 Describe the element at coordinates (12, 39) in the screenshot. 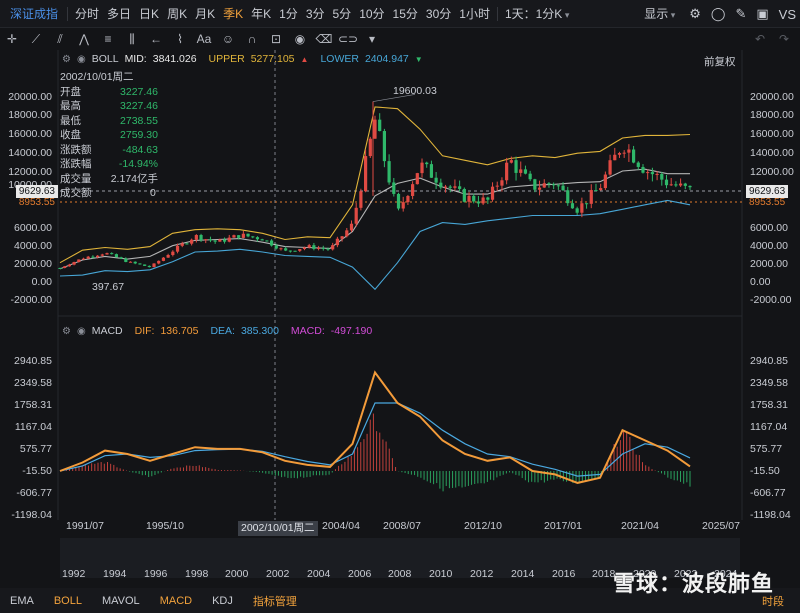

I see `crosshair-icon: ✛` at that location.